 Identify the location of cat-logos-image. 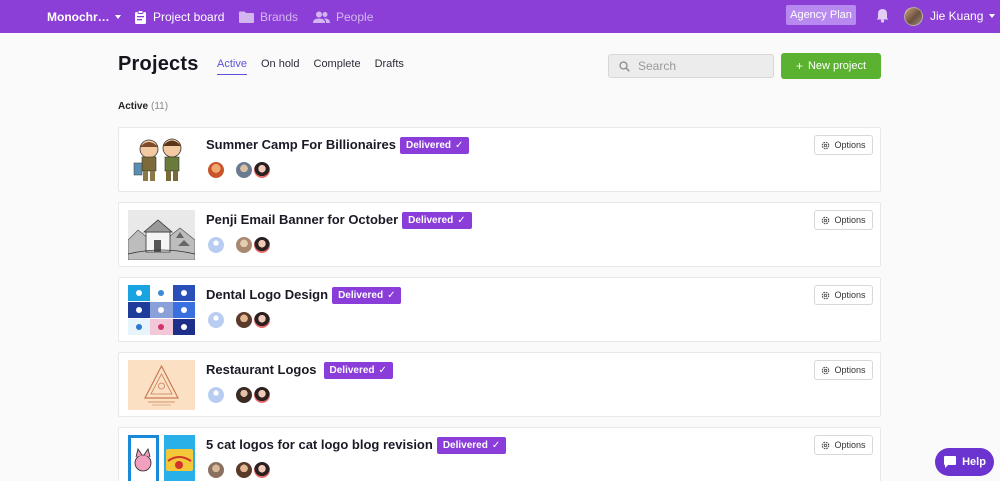
(161, 458).